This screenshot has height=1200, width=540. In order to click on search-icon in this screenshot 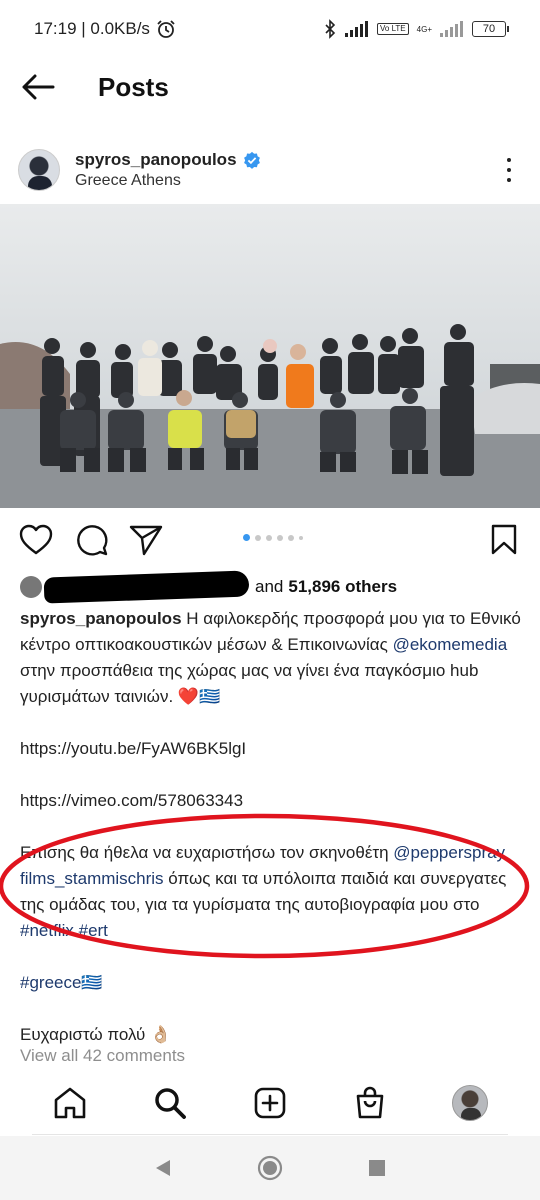, I will do `click(170, 1103)`.